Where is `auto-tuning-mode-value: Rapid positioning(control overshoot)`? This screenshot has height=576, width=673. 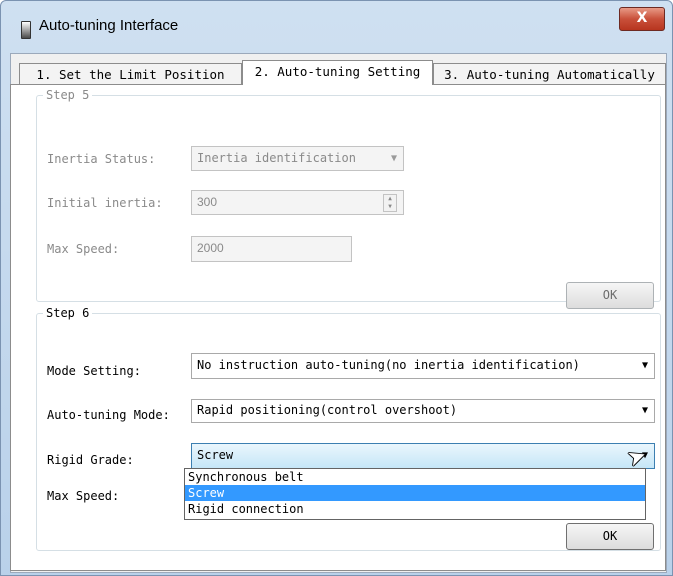
auto-tuning-mode-value: Rapid positioning(control overshoot) is located at coordinates (327, 410).